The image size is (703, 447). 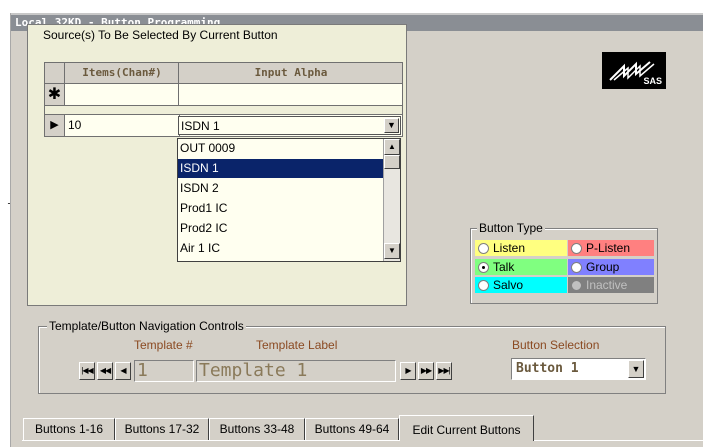 I want to click on radio-inactive: Inactive, so click(x=611, y=285).